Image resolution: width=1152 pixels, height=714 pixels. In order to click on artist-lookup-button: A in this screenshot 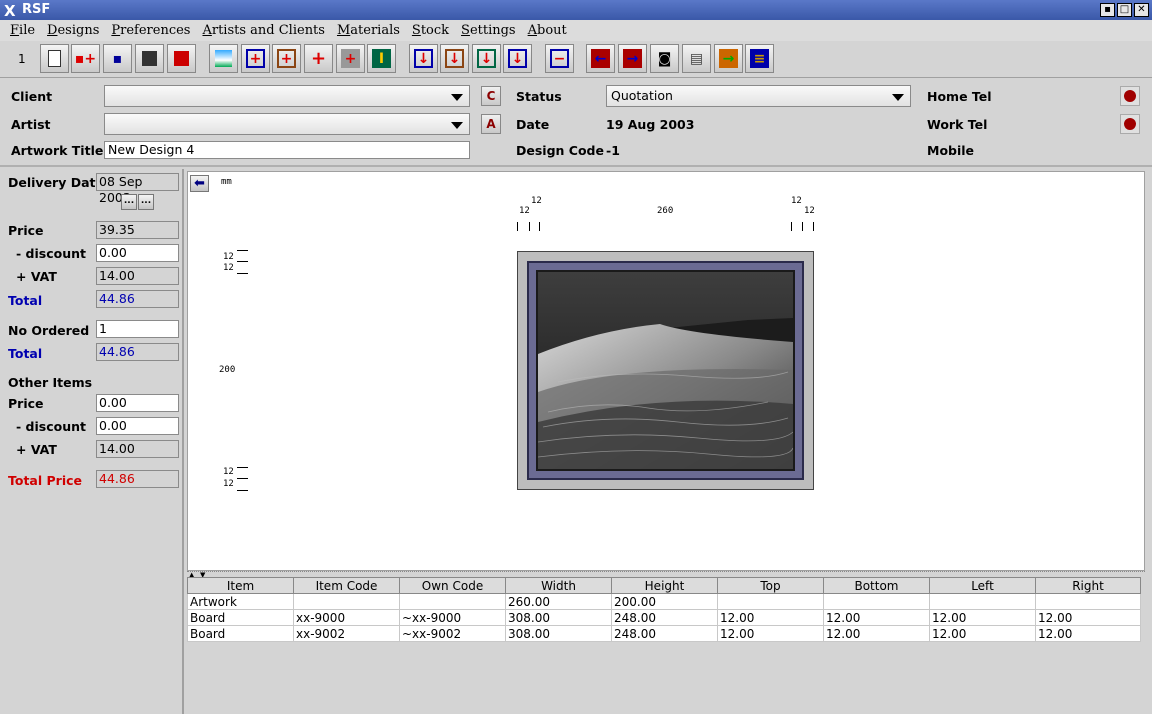, I will do `click(491, 124)`.